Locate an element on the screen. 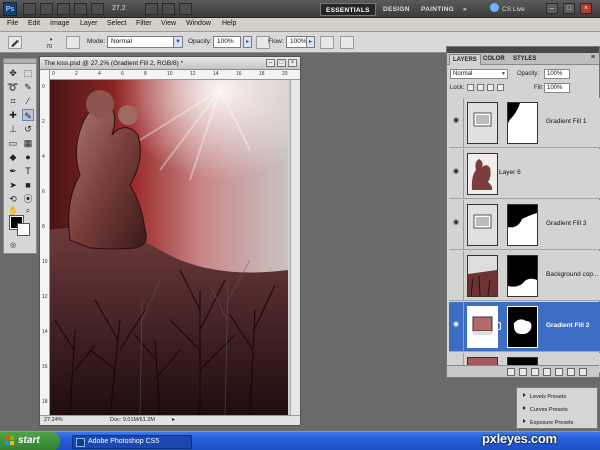 The width and height of the screenshot is (600, 450). fill-field: 100% is located at coordinates (557, 88).